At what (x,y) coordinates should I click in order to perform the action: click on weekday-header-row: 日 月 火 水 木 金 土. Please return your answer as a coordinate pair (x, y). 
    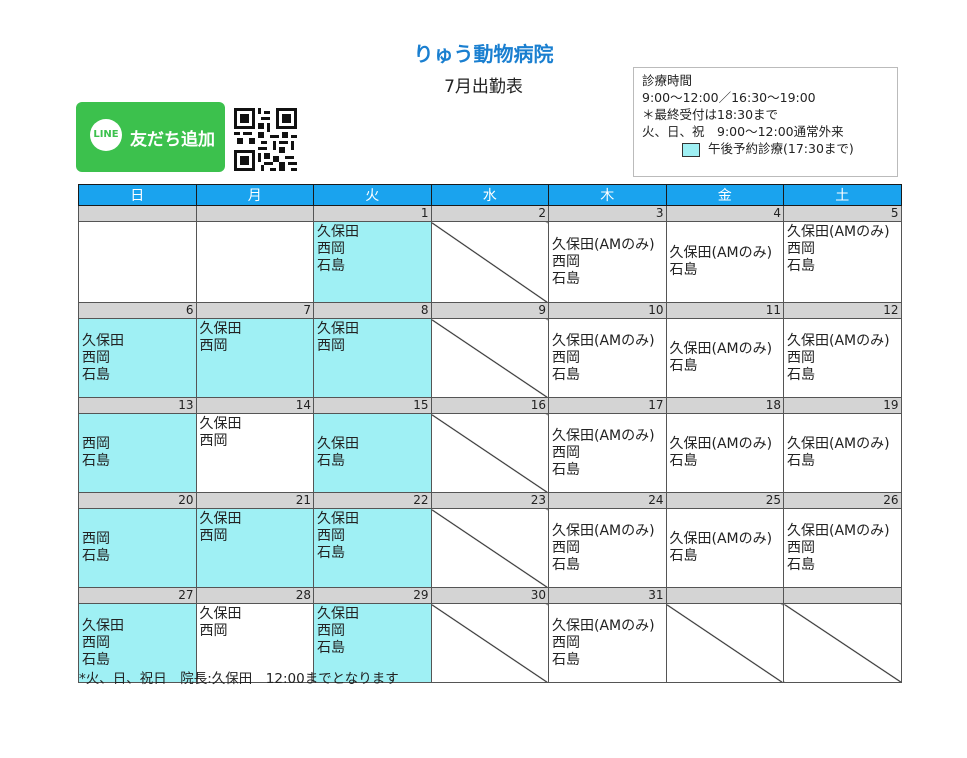
    Looking at the image, I should click on (490, 195).